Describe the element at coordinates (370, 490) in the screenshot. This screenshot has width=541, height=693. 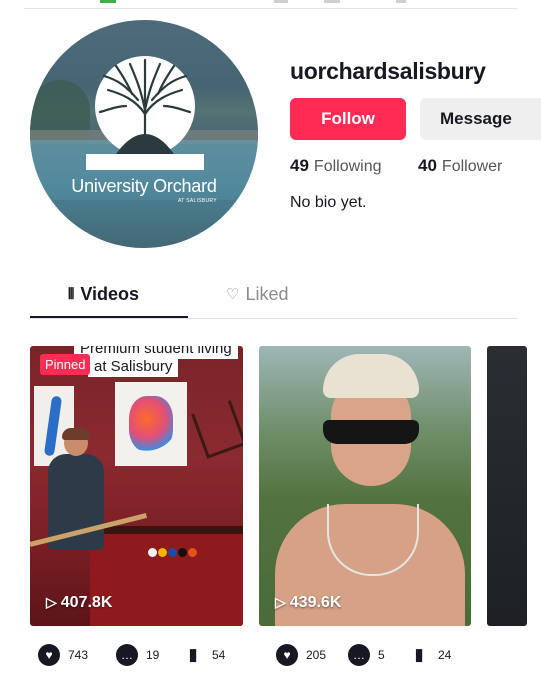
I see `video-person` at that location.